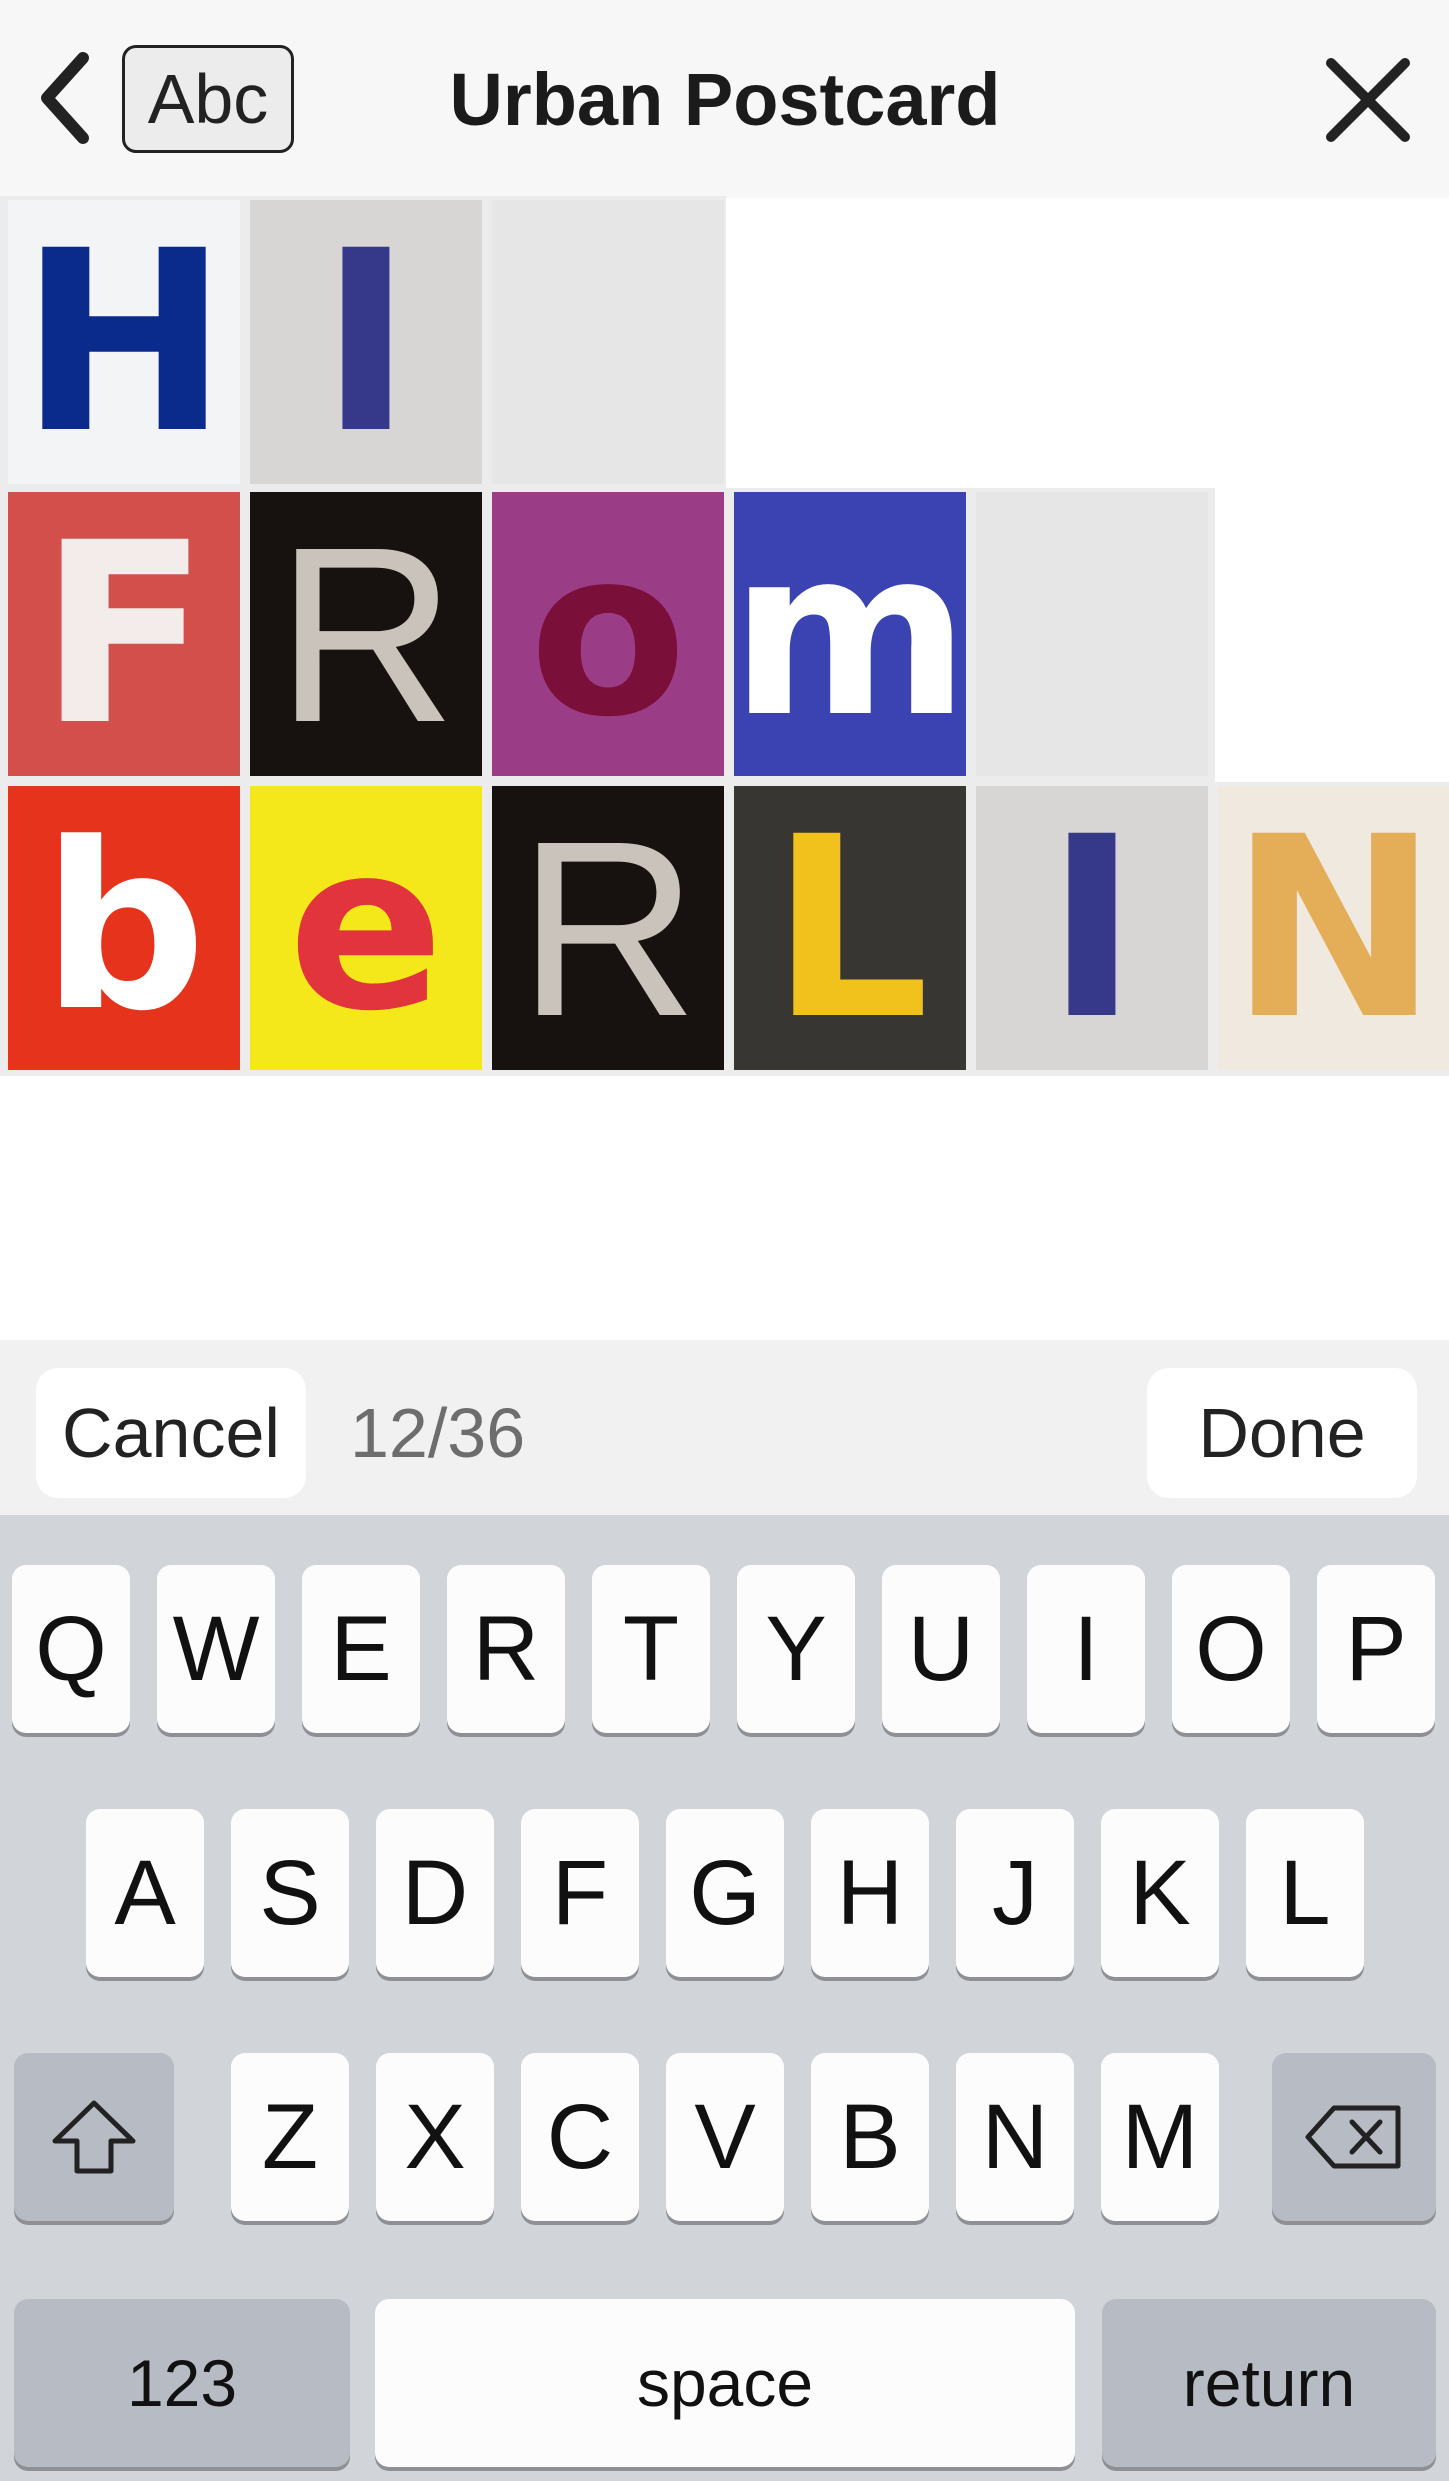 This screenshot has width=1449, height=2481. Describe the element at coordinates (438, 1433) in the screenshot. I see `character-counter: 12/36` at that location.